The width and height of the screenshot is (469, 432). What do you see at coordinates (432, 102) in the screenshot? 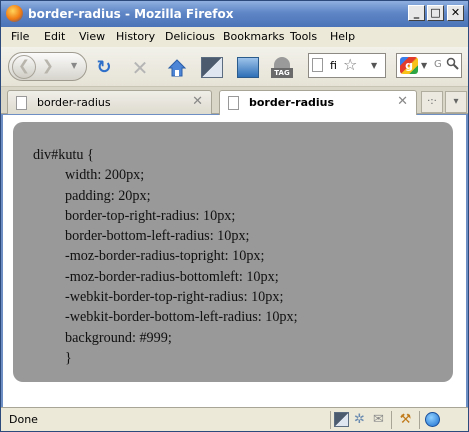
I see `list-all-tabs-button: ·:·` at bounding box center [432, 102].